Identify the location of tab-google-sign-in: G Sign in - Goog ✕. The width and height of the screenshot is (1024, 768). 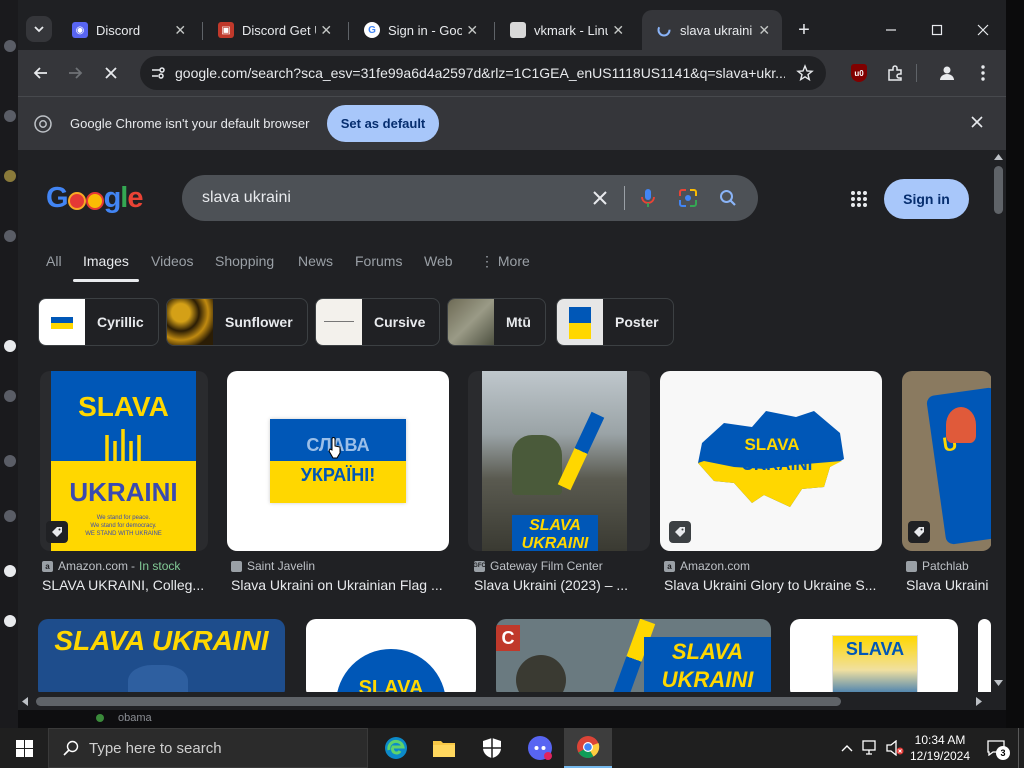
(420, 30).